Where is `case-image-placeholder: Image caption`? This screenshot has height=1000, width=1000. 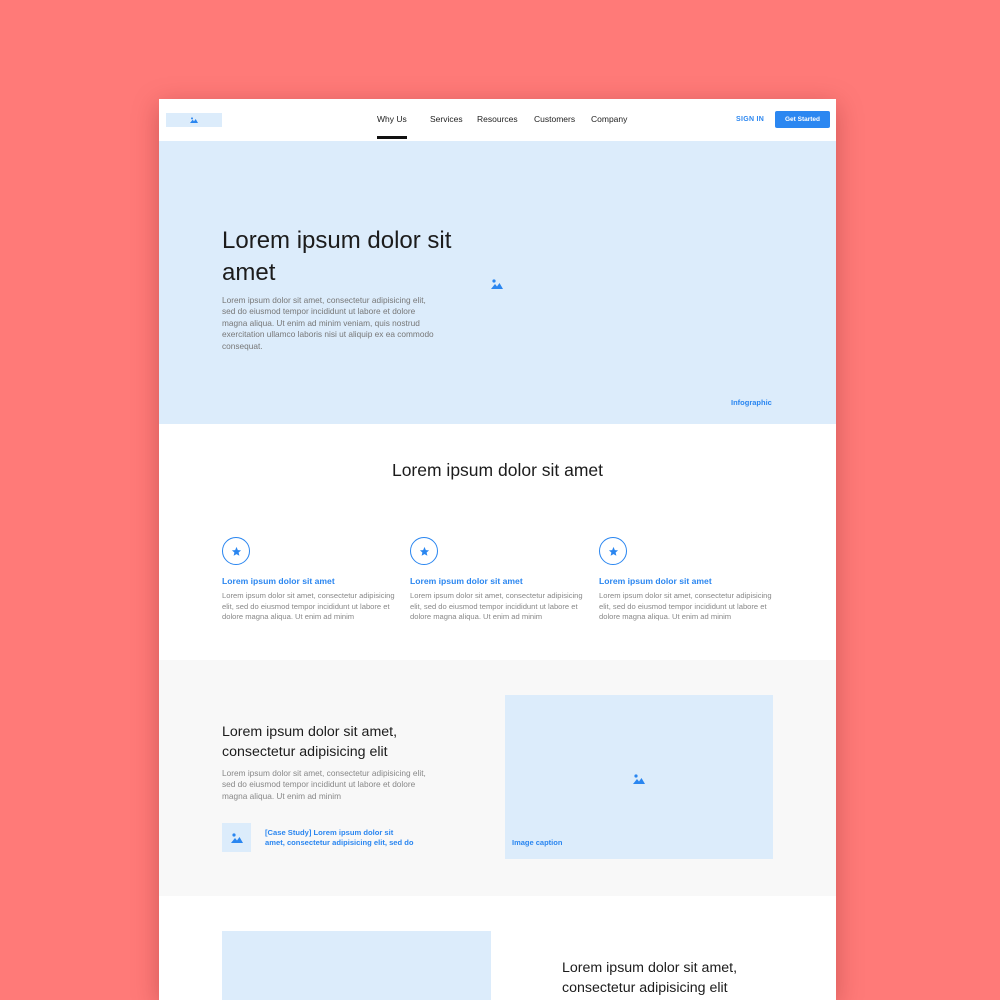 case-image-placeholder: Image caption is located at coordinates (639, 777).